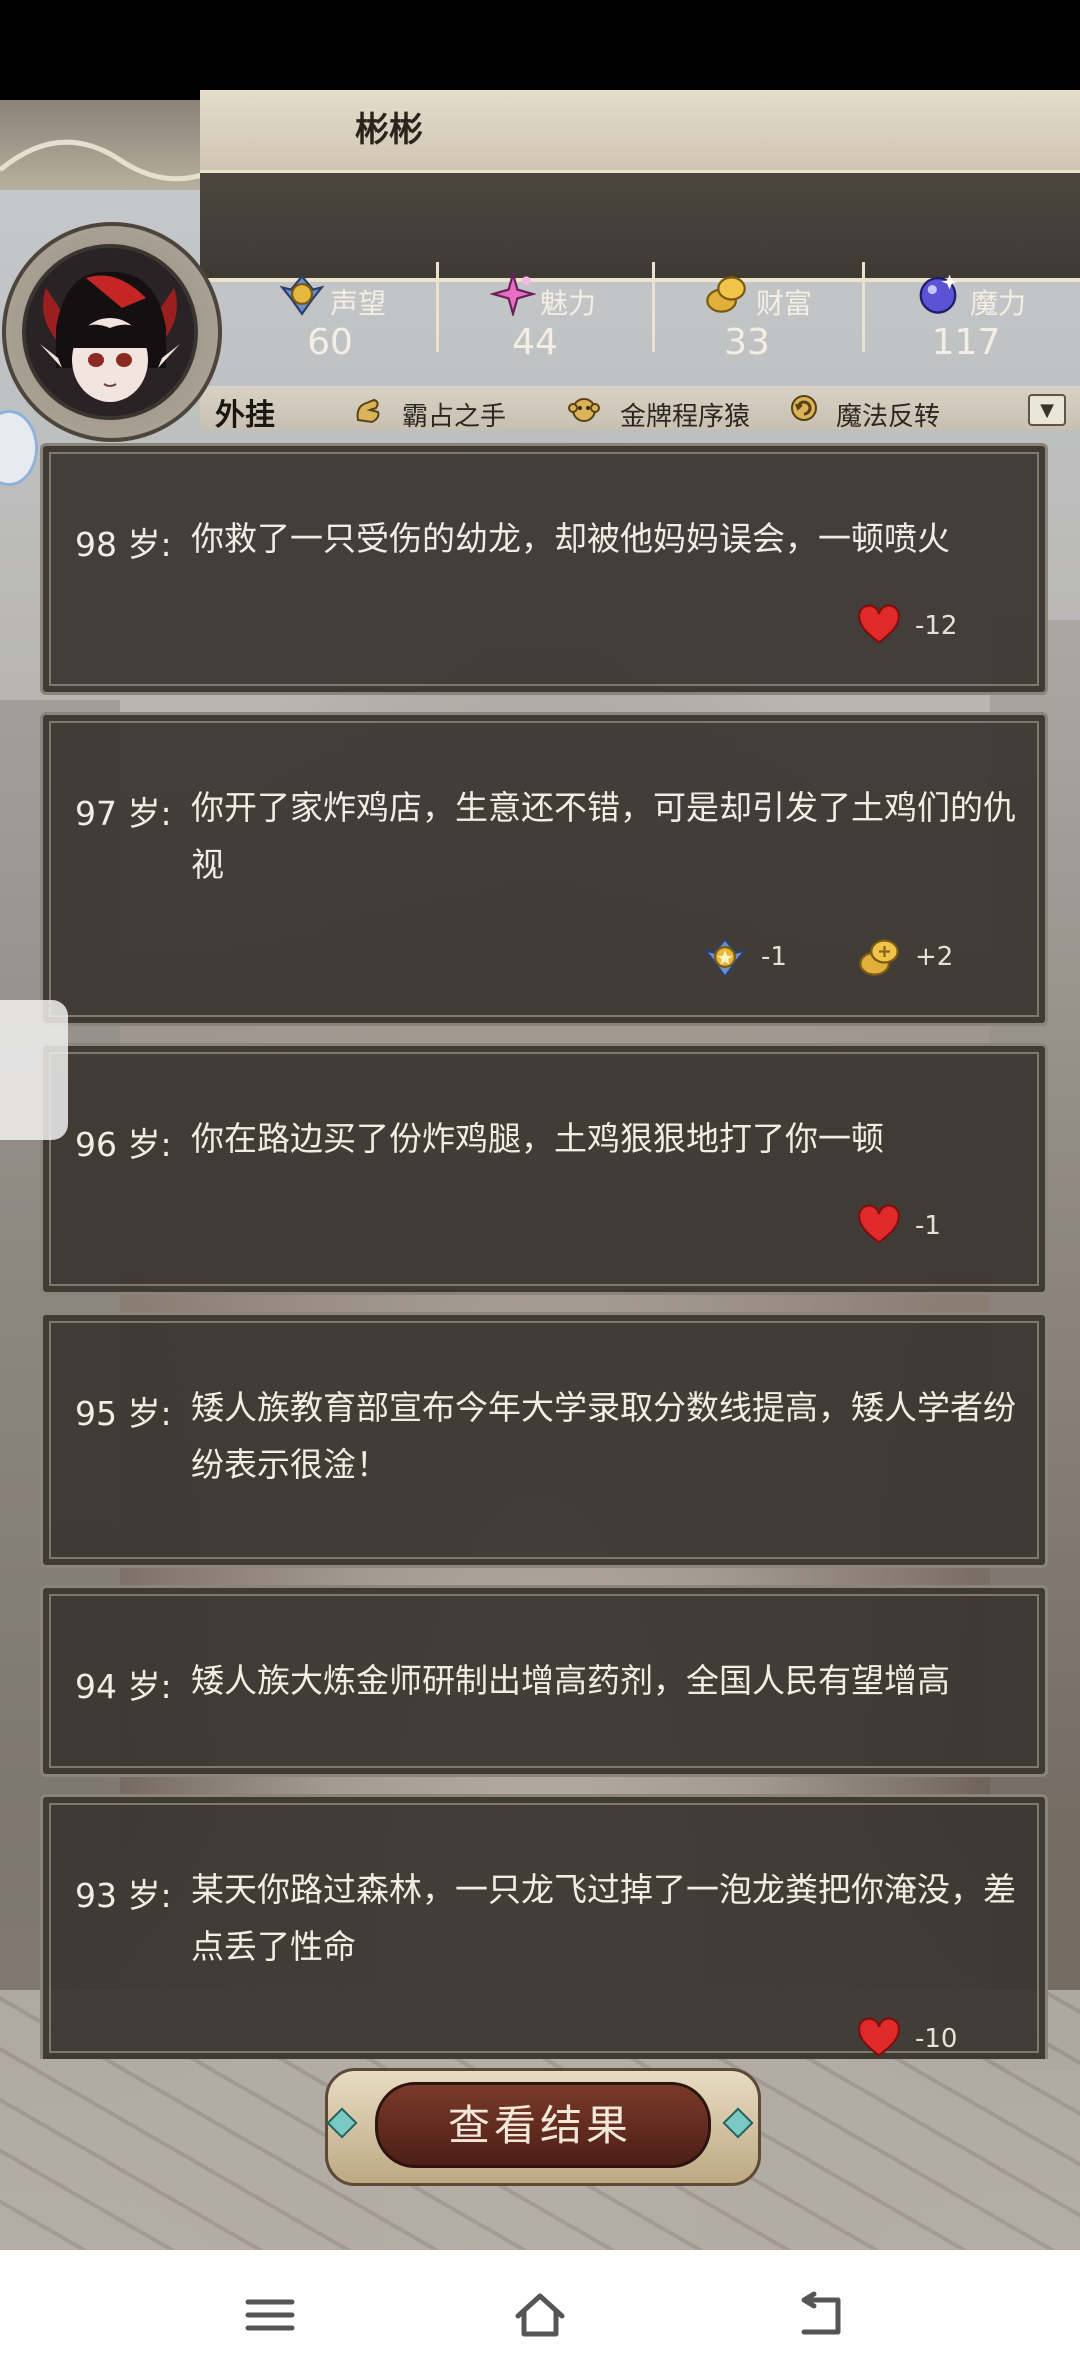 Image resolution: width=1080 pixels, height=2376 pixels. I want to click on menu-icon, so click(270, 2315).